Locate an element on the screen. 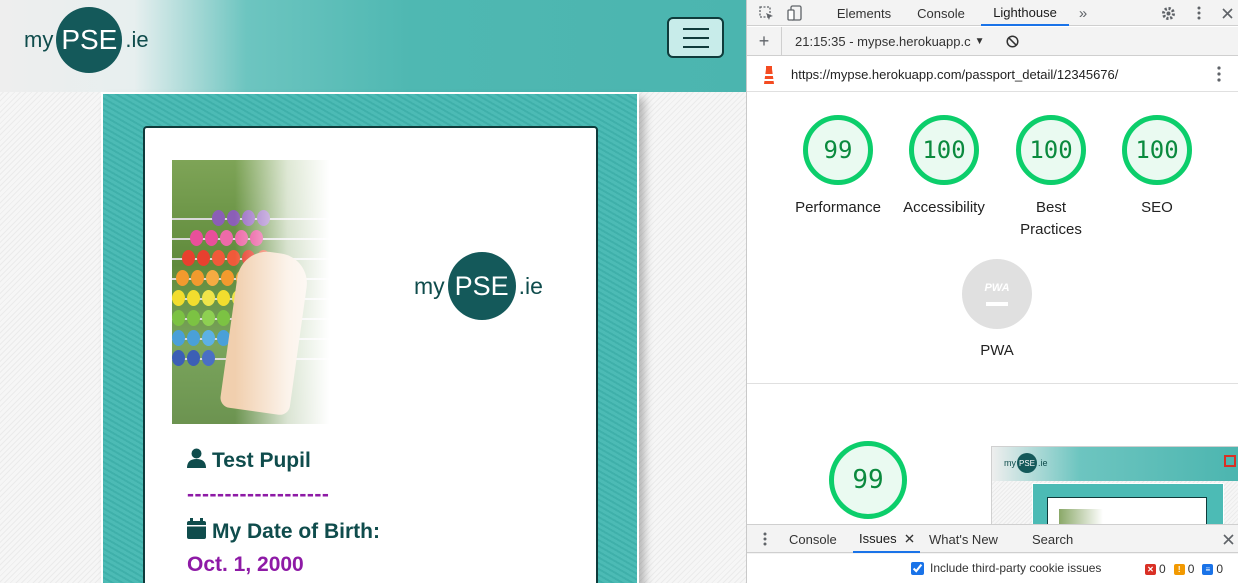 Image resolution: width=1238 pixels, height=583 pixels. info-count: ≡ 0 is located at coordinates (1212, 569).